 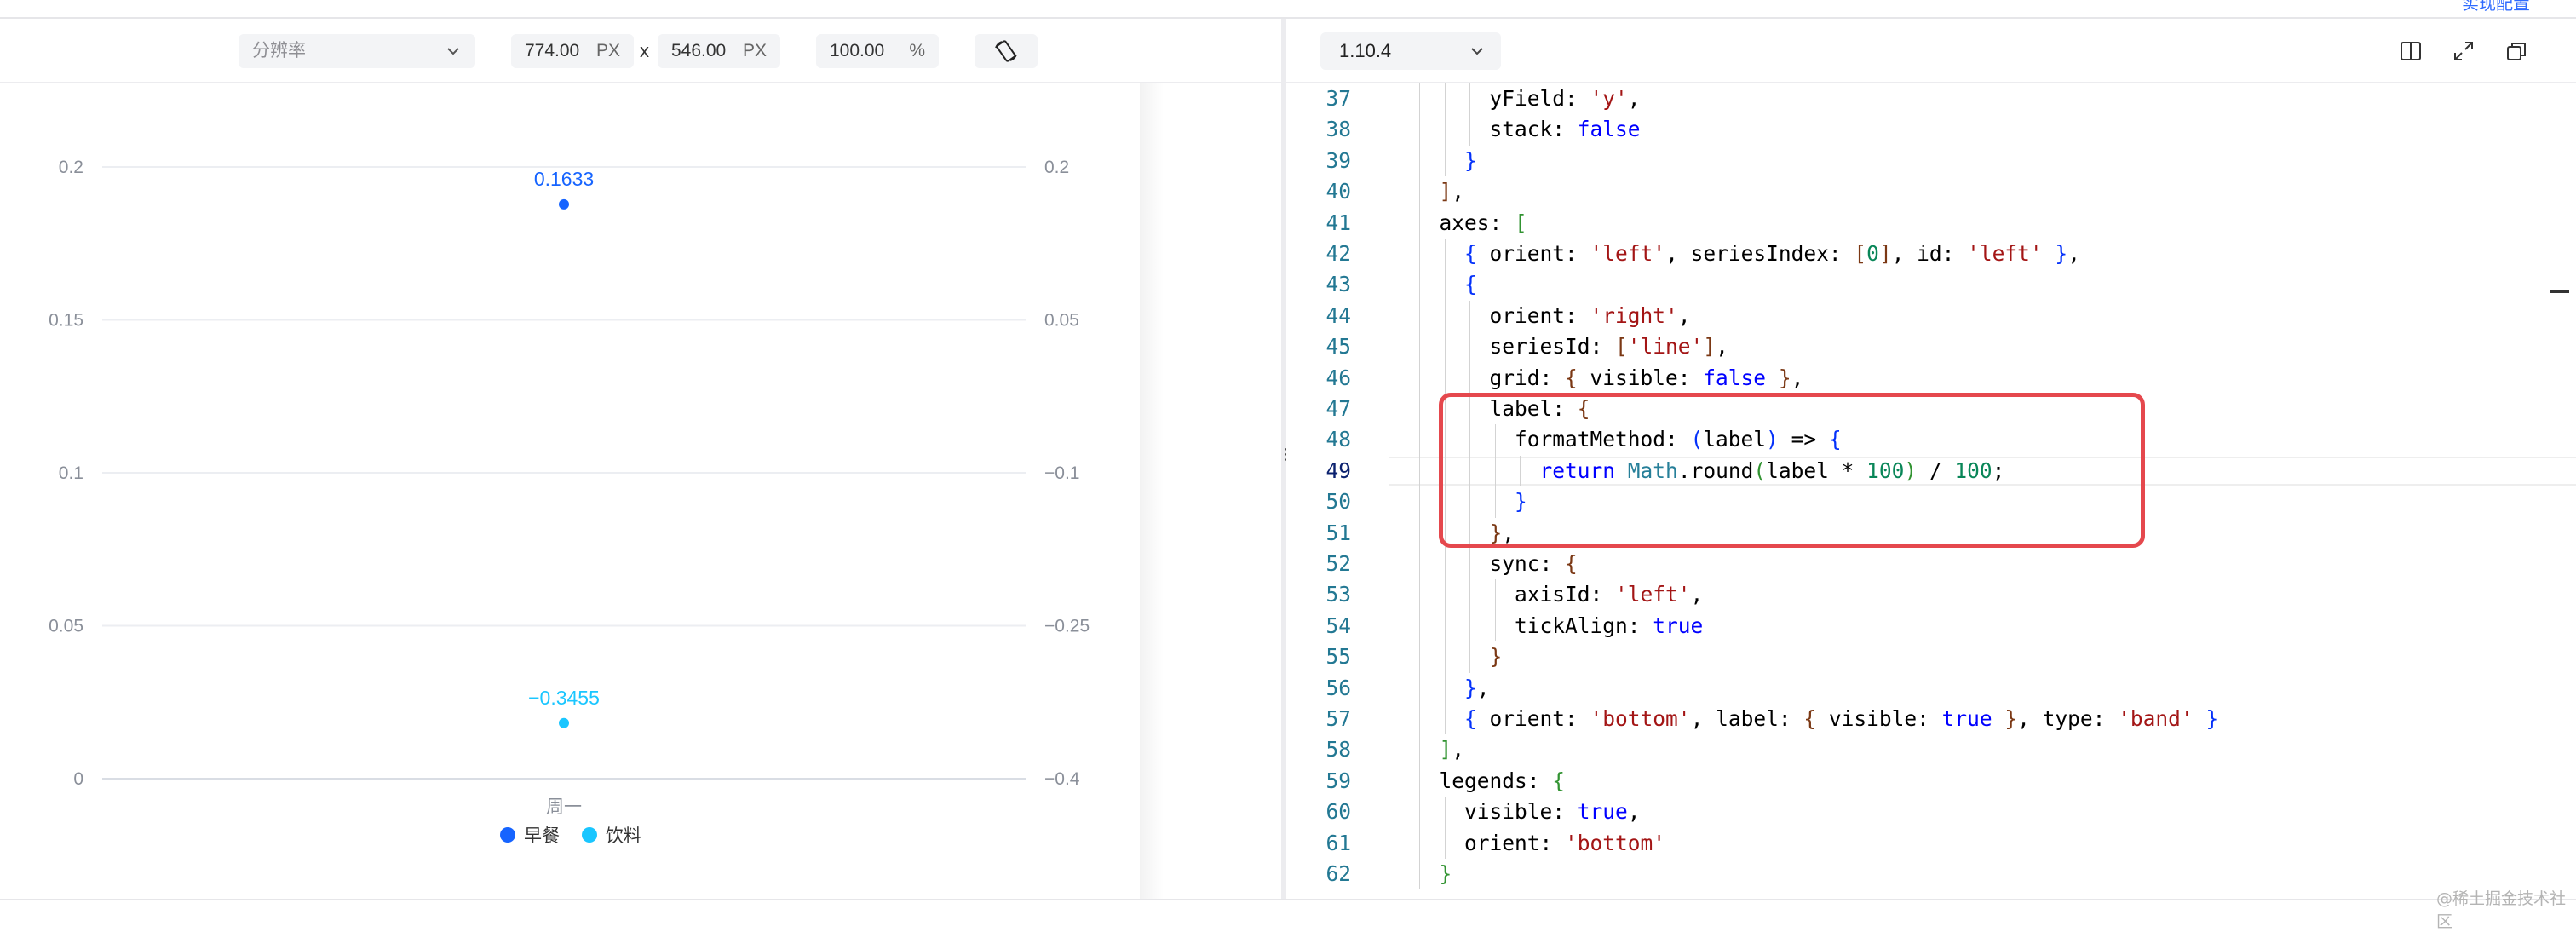 I want to click on code-line: 54 tickAlign: true, so click(x=1931, y=626).